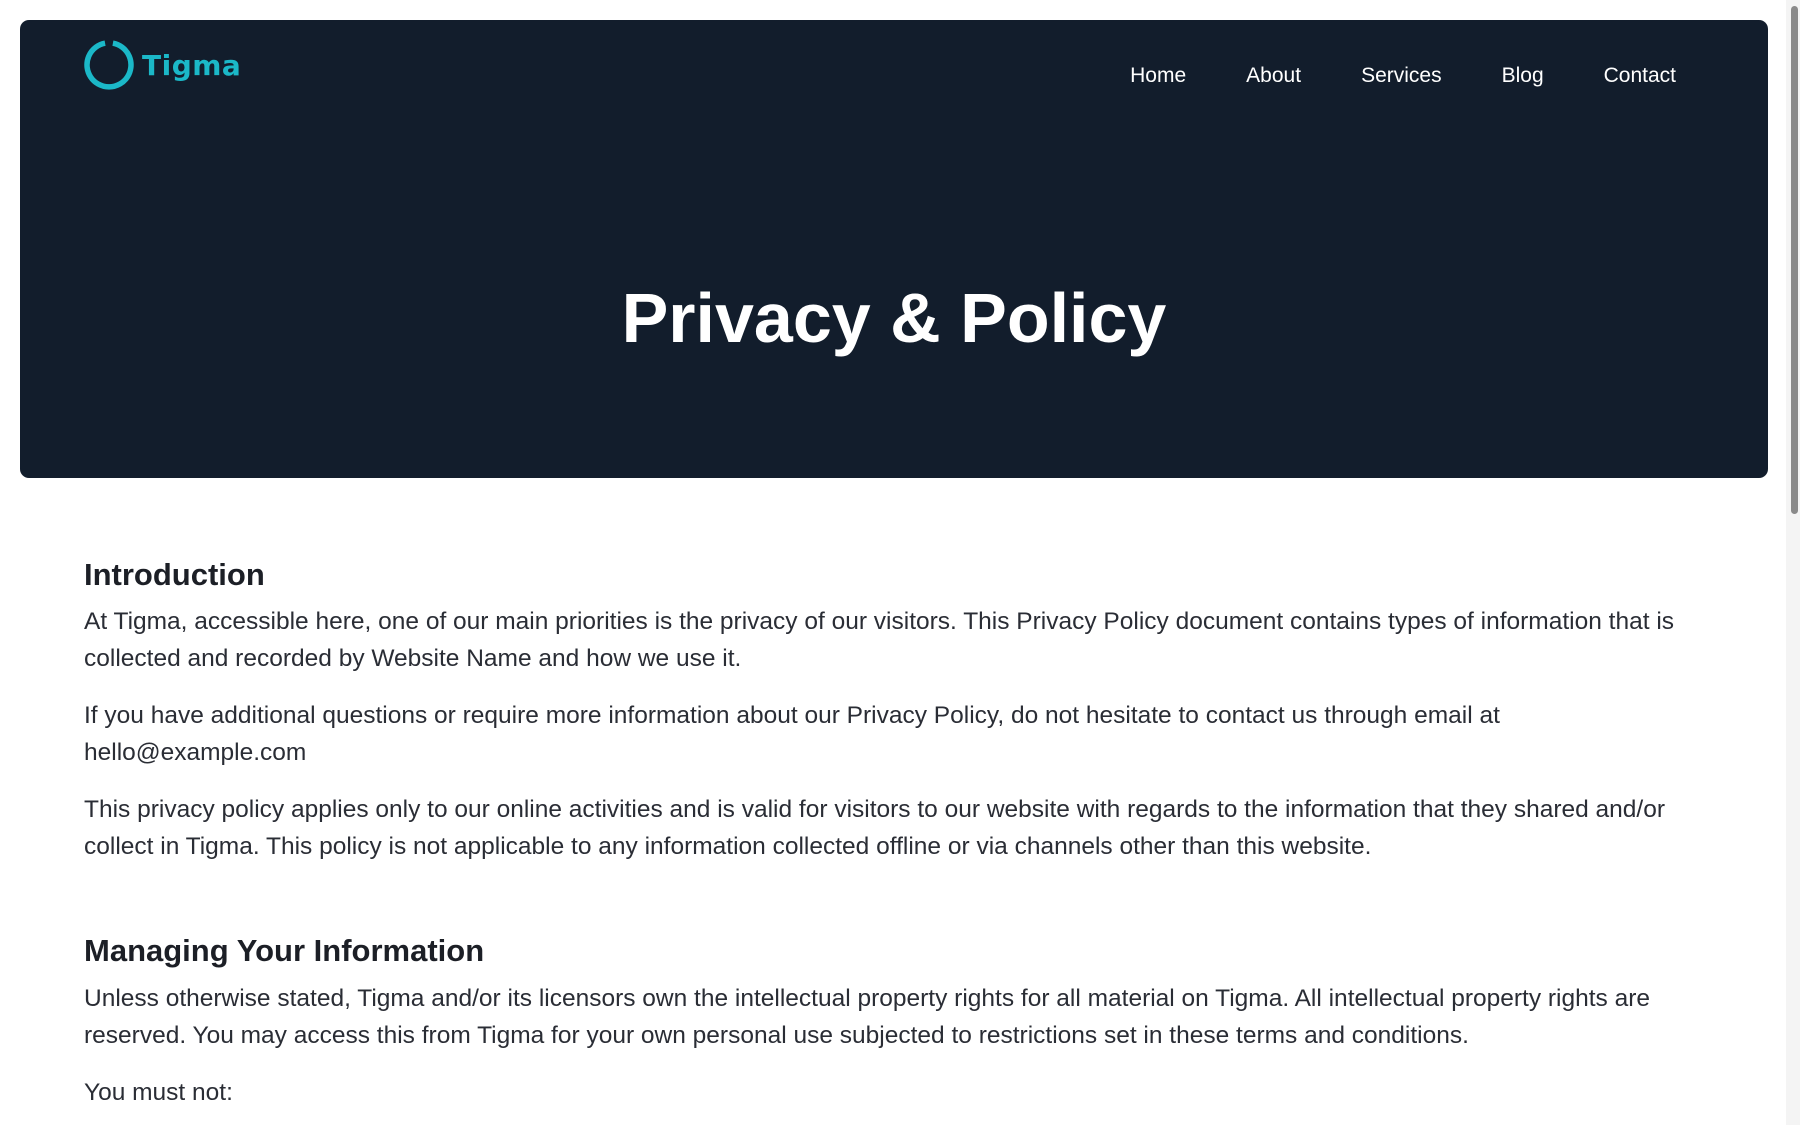  What do you see at coordinates (1794, 260) in the screenshot?
I see `scrollbar-thumb` at bounding box center [1794, 260].